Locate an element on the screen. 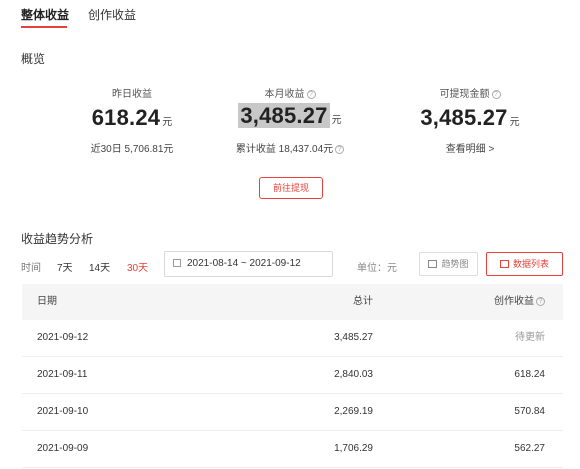 The width and height of the screenshot is (580, 469). withdrawable-amount-value: 3,485.27 元 is located at coordinates (470, 117).